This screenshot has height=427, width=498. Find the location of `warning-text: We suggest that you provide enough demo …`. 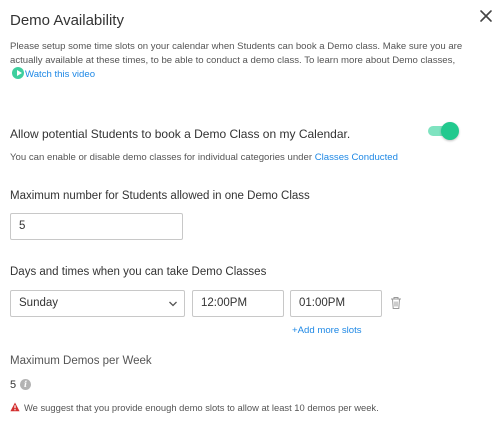

warning-text: We suggest that you provide enough demo … is located at coordinates (201, 407).